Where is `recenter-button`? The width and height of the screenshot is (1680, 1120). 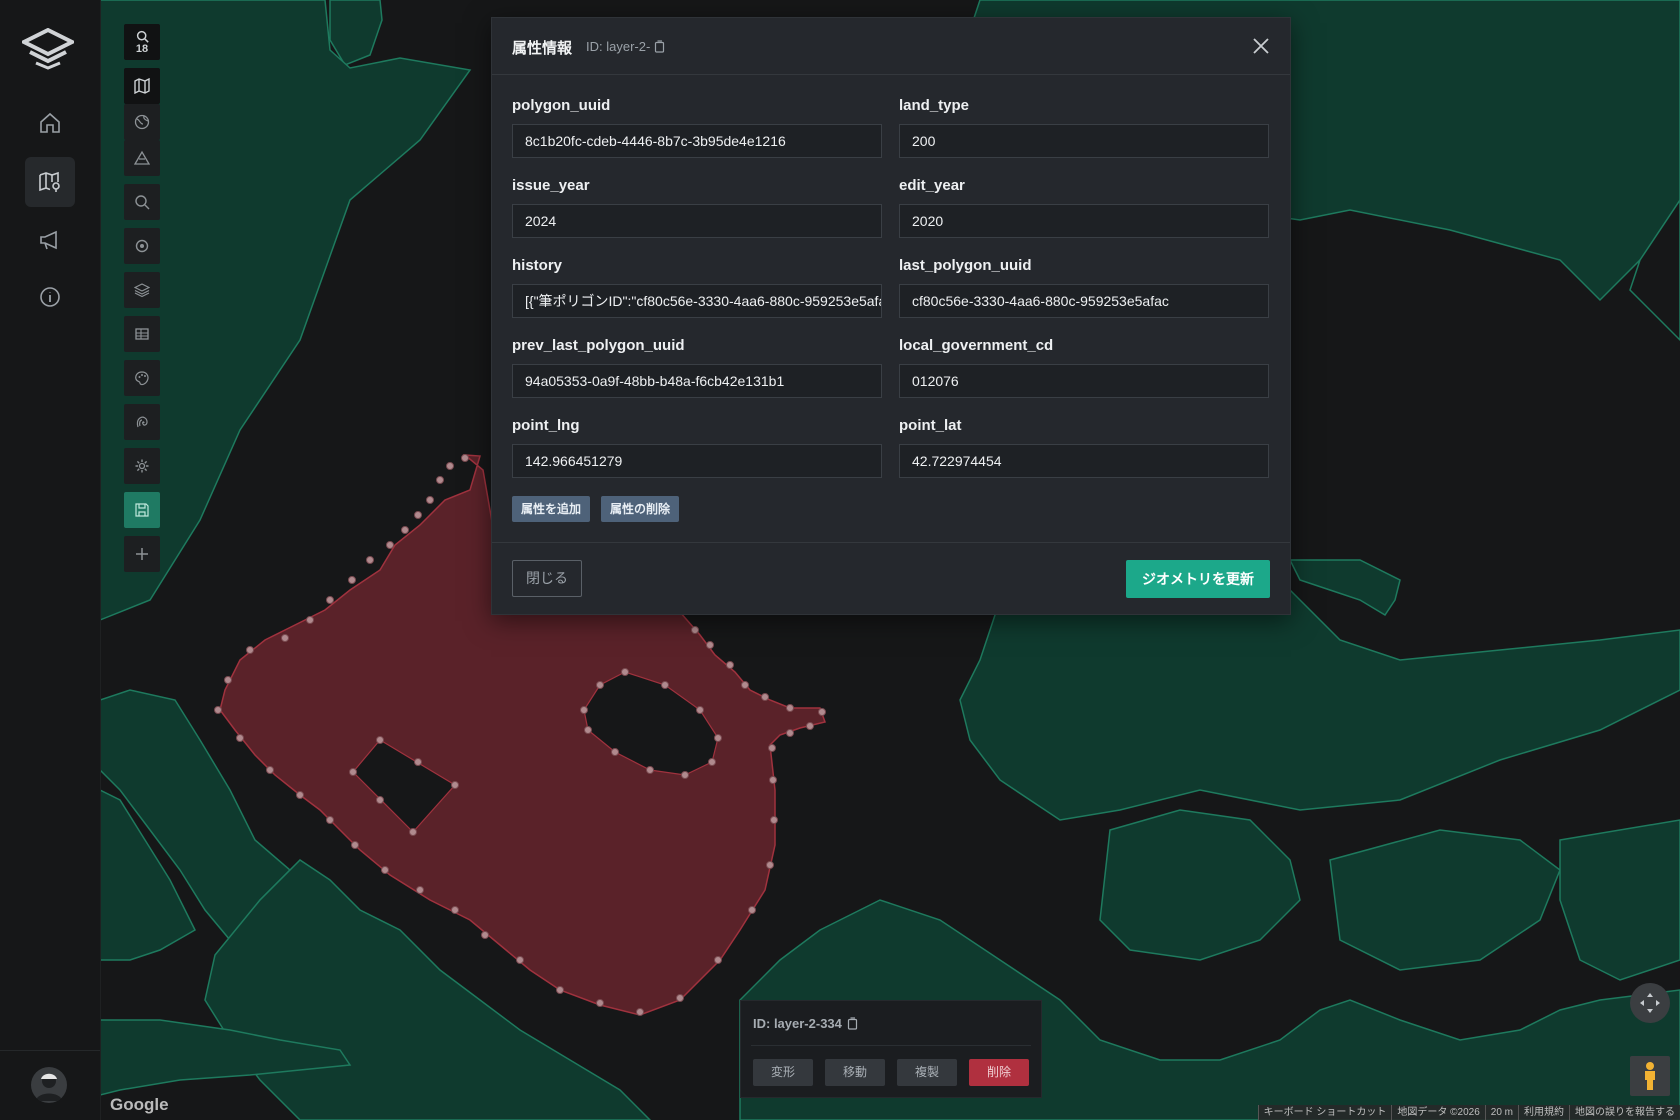 recenter-button is located at coordinates (1650, 1003).